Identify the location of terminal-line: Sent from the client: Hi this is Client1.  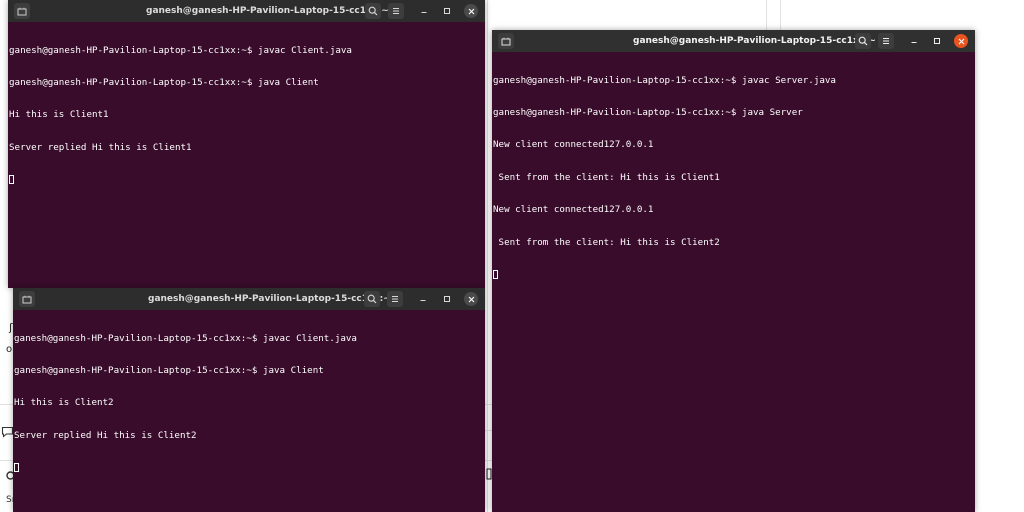
(606, 177).